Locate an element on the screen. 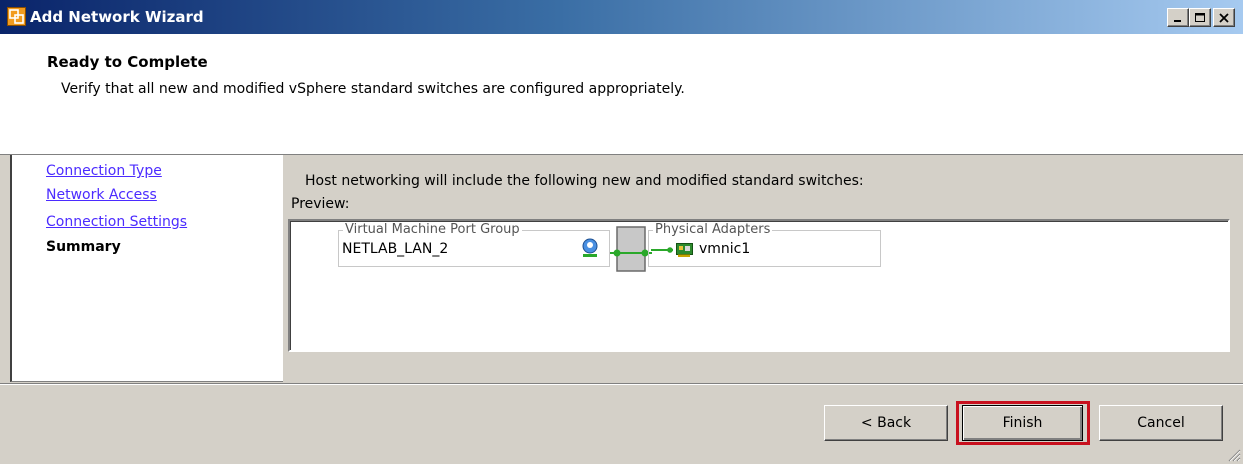 This screenshot has height=464, width=1243. maximize-icon is located at coordinates (1200, 17).